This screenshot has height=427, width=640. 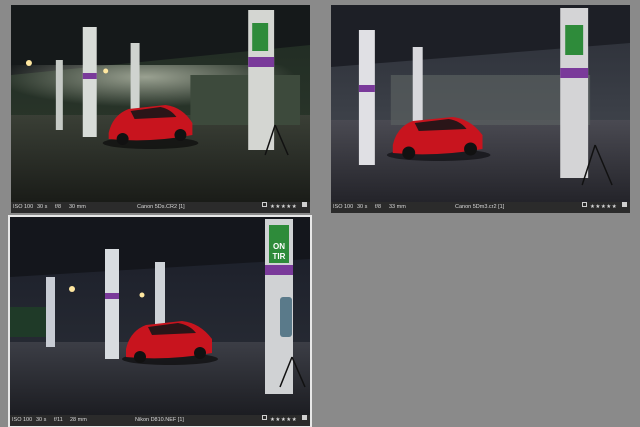 I want to click on sign-text-tir: TIR, so click(x=279, y=256).